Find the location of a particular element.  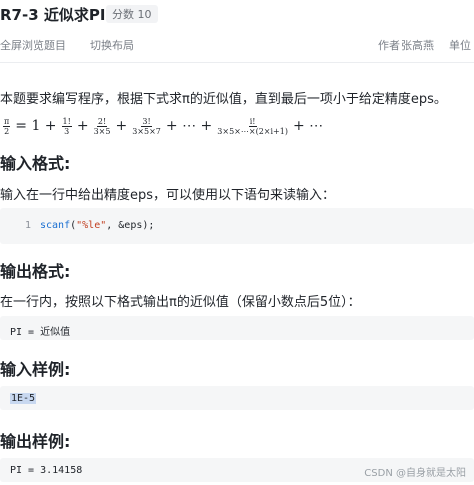

unit-label: 单位 is located at coordinates (460, 45).